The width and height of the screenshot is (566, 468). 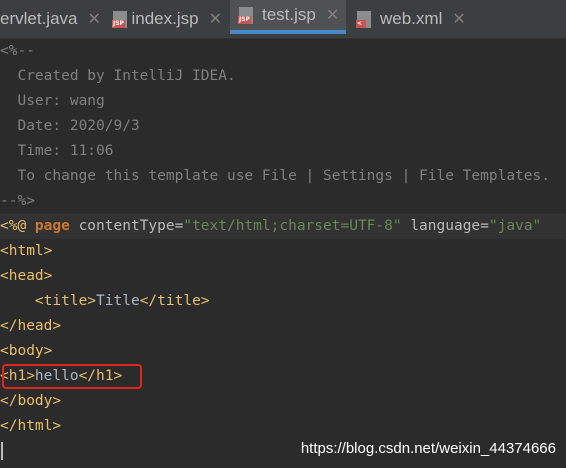 What do you see at coordinates (31, 326) in the screenshot?
I see `code-line-12: </head>` at bounding box center [31, 326].